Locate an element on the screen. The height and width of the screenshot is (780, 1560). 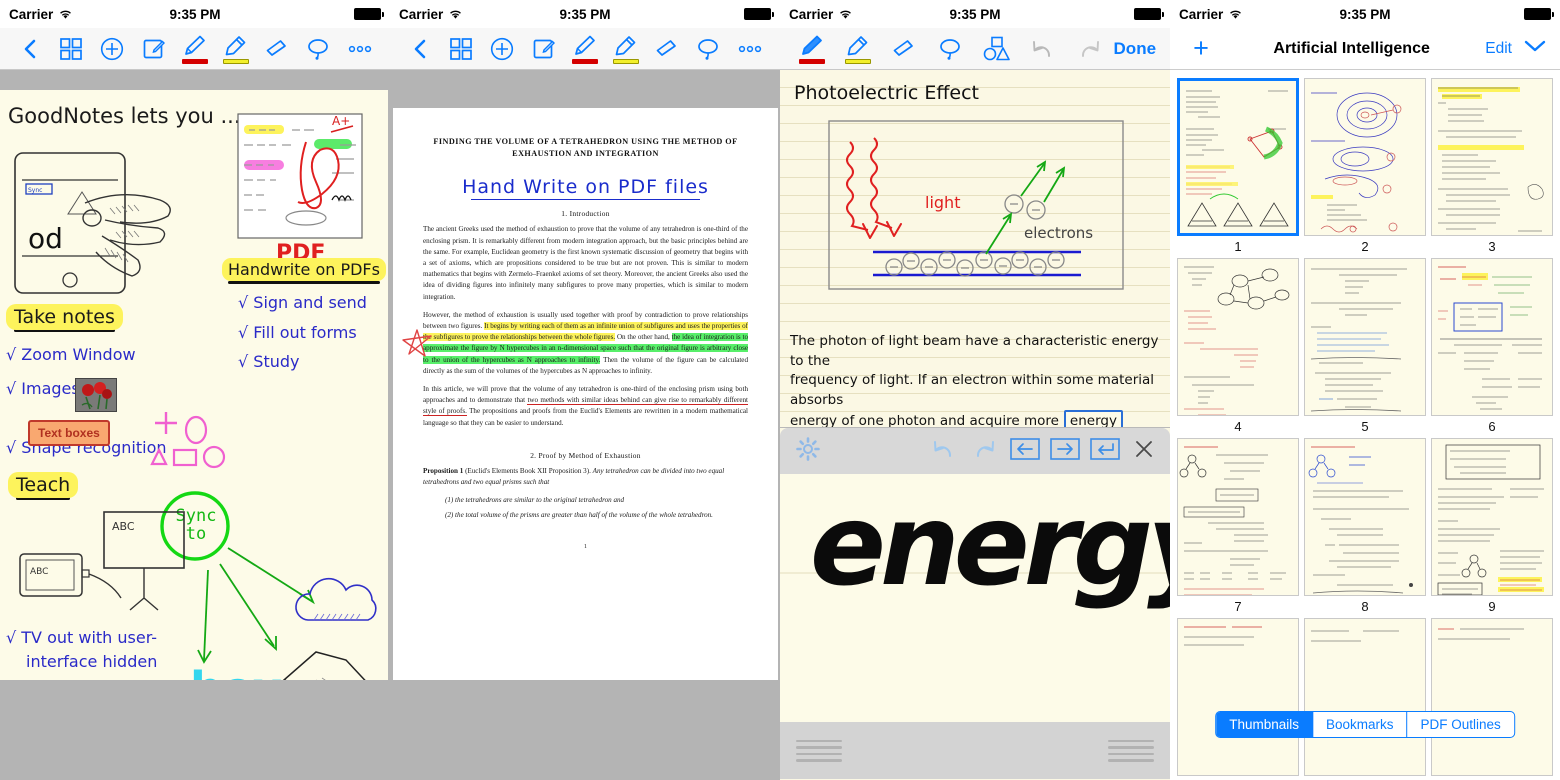
plus-circle-icon is located at coordinates (502, 48).